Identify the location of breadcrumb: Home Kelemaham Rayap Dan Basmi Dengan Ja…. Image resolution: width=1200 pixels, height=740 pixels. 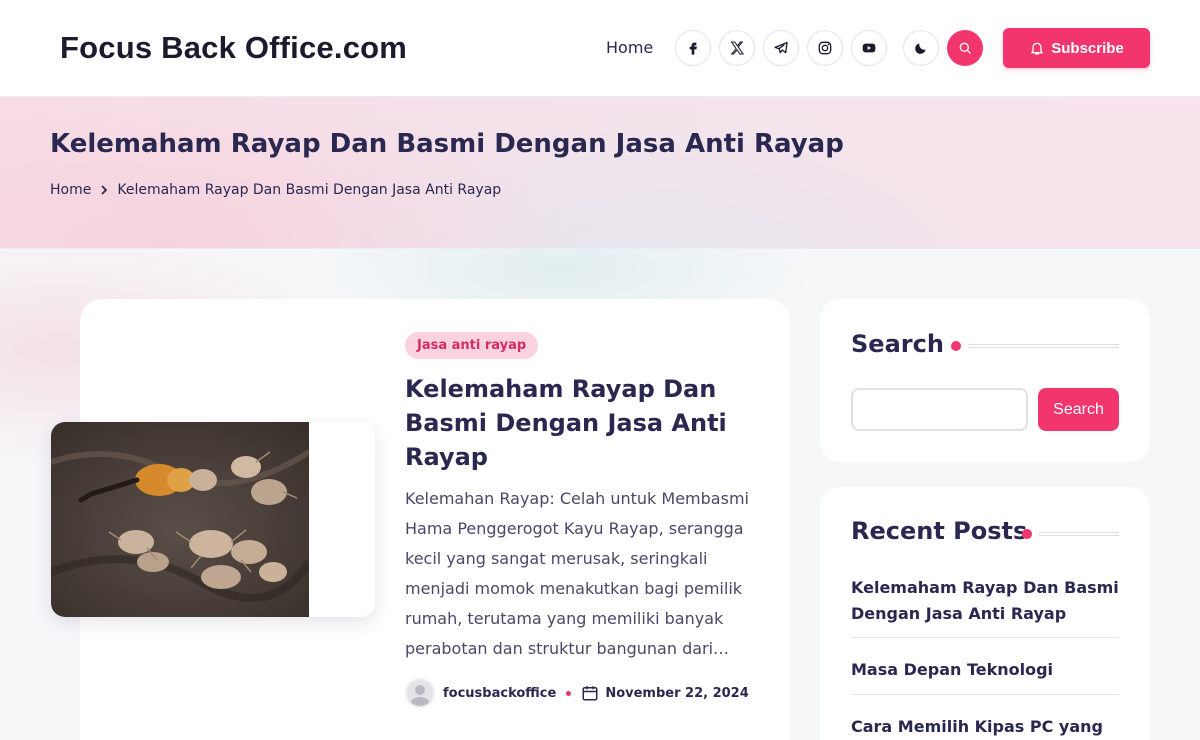
(275, 190).